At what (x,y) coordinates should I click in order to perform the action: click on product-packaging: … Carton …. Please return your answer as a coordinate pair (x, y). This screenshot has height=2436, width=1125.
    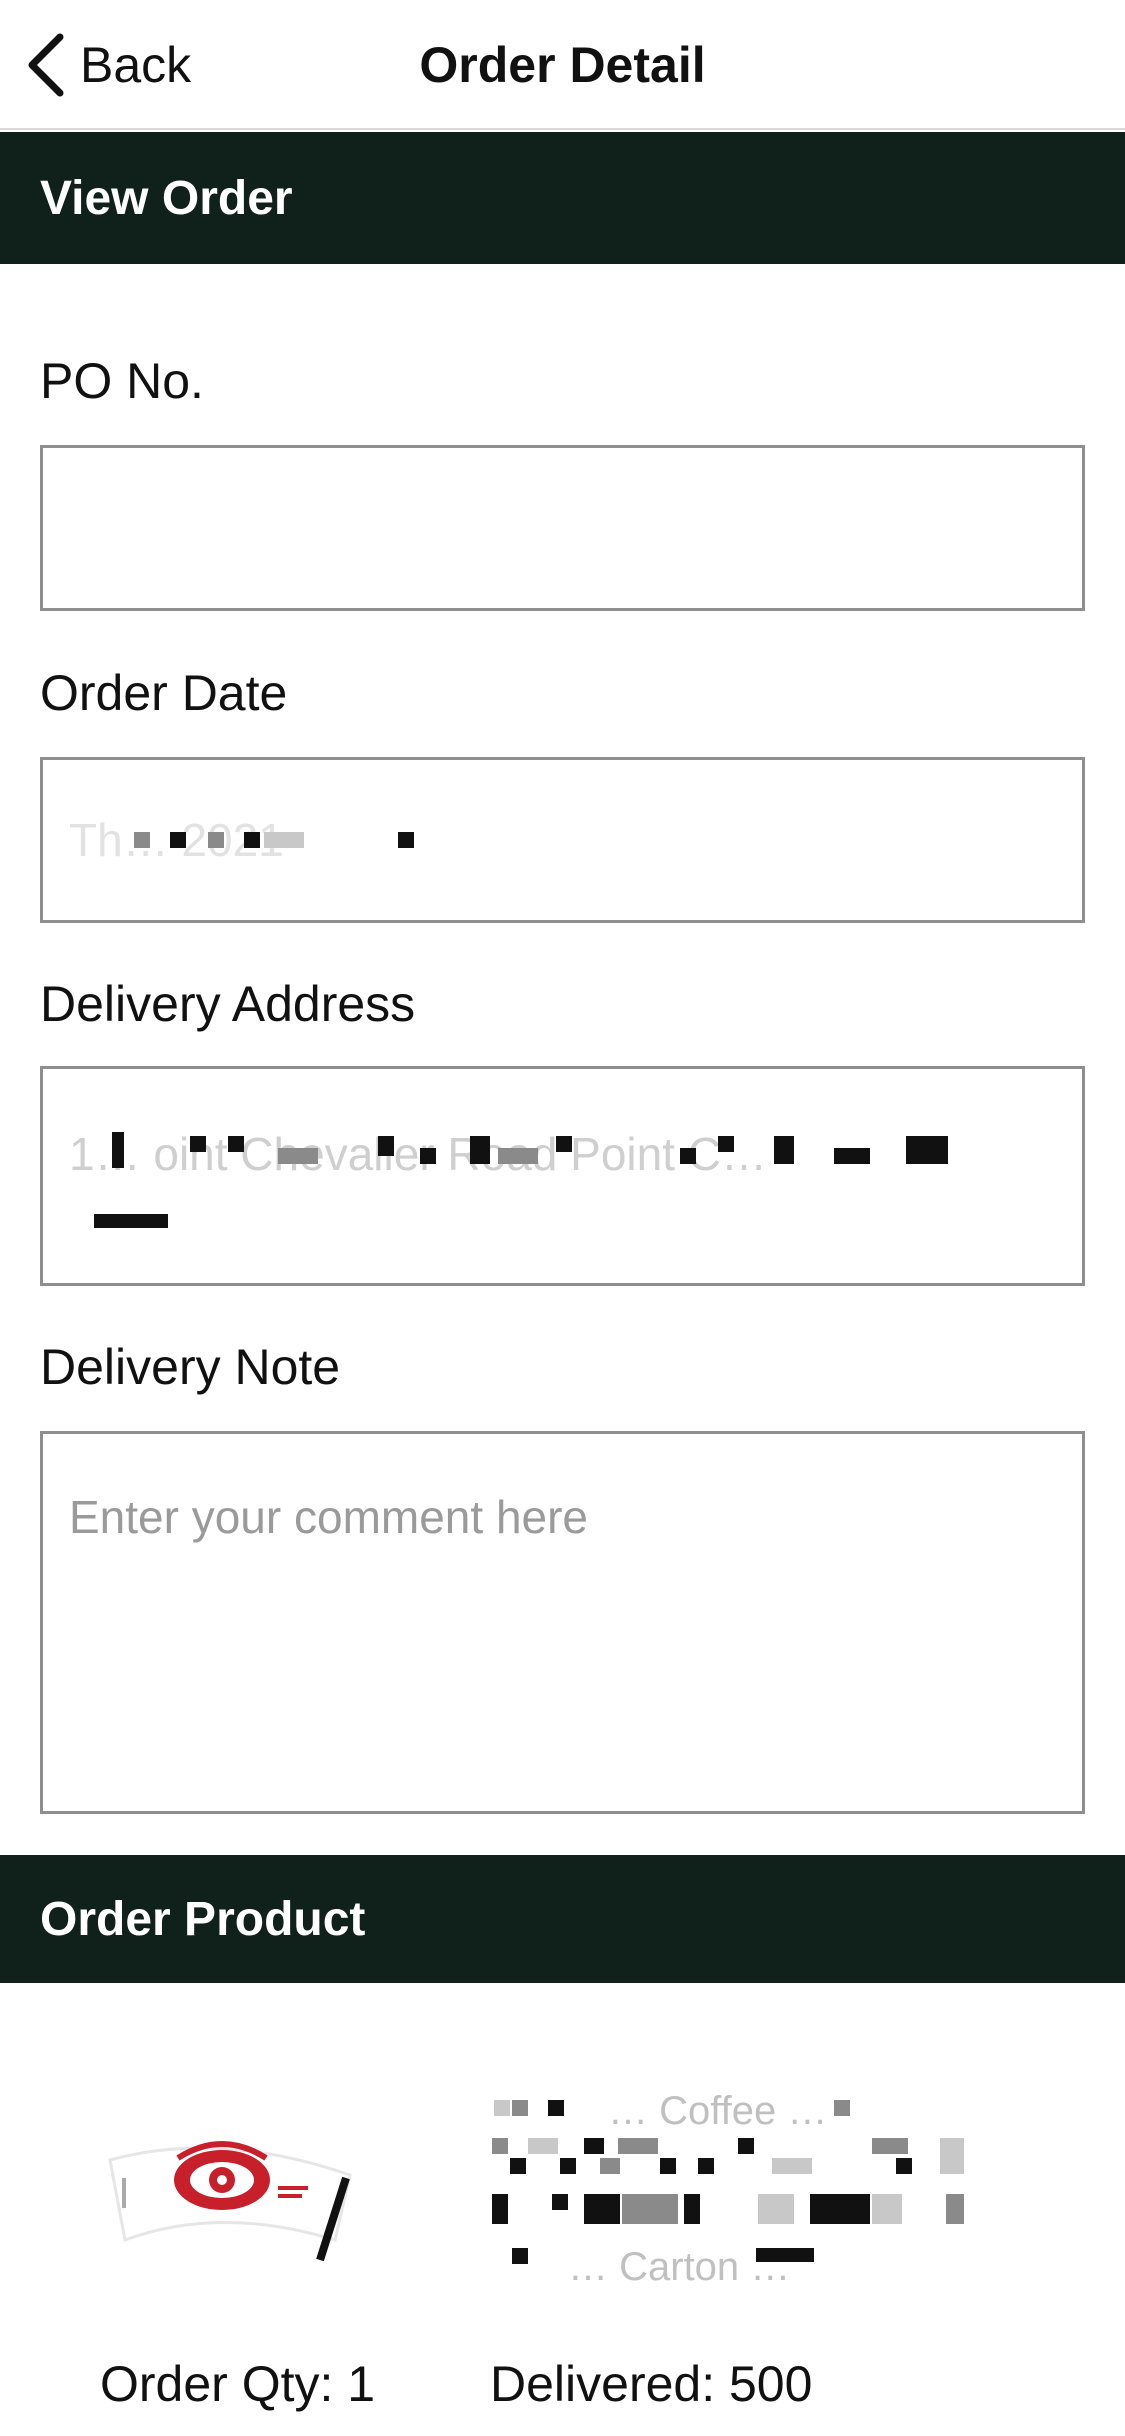
    Looking at the image, I should click on (679, 2267).